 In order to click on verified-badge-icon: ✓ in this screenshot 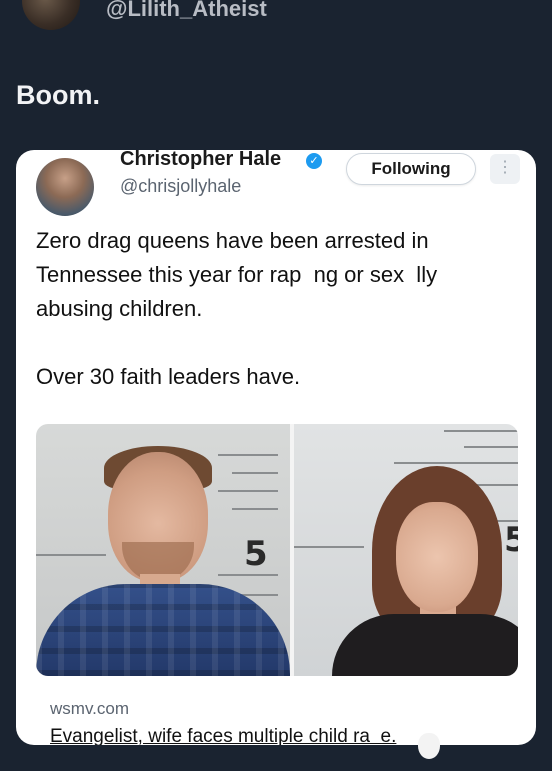, I will do `click(314, 161)`.